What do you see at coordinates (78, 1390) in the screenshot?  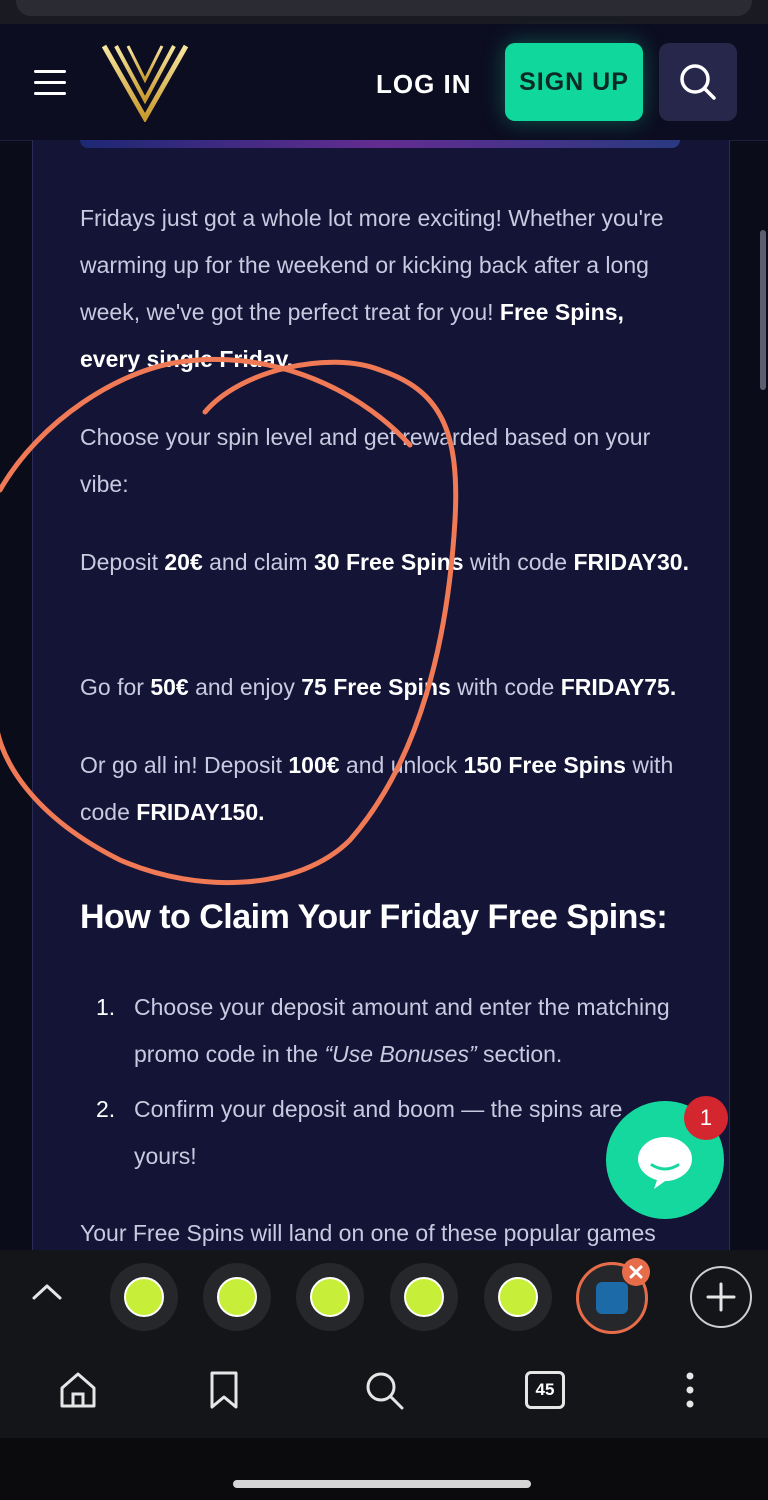 I see `home-icon` at bounding box center [78, 1390].